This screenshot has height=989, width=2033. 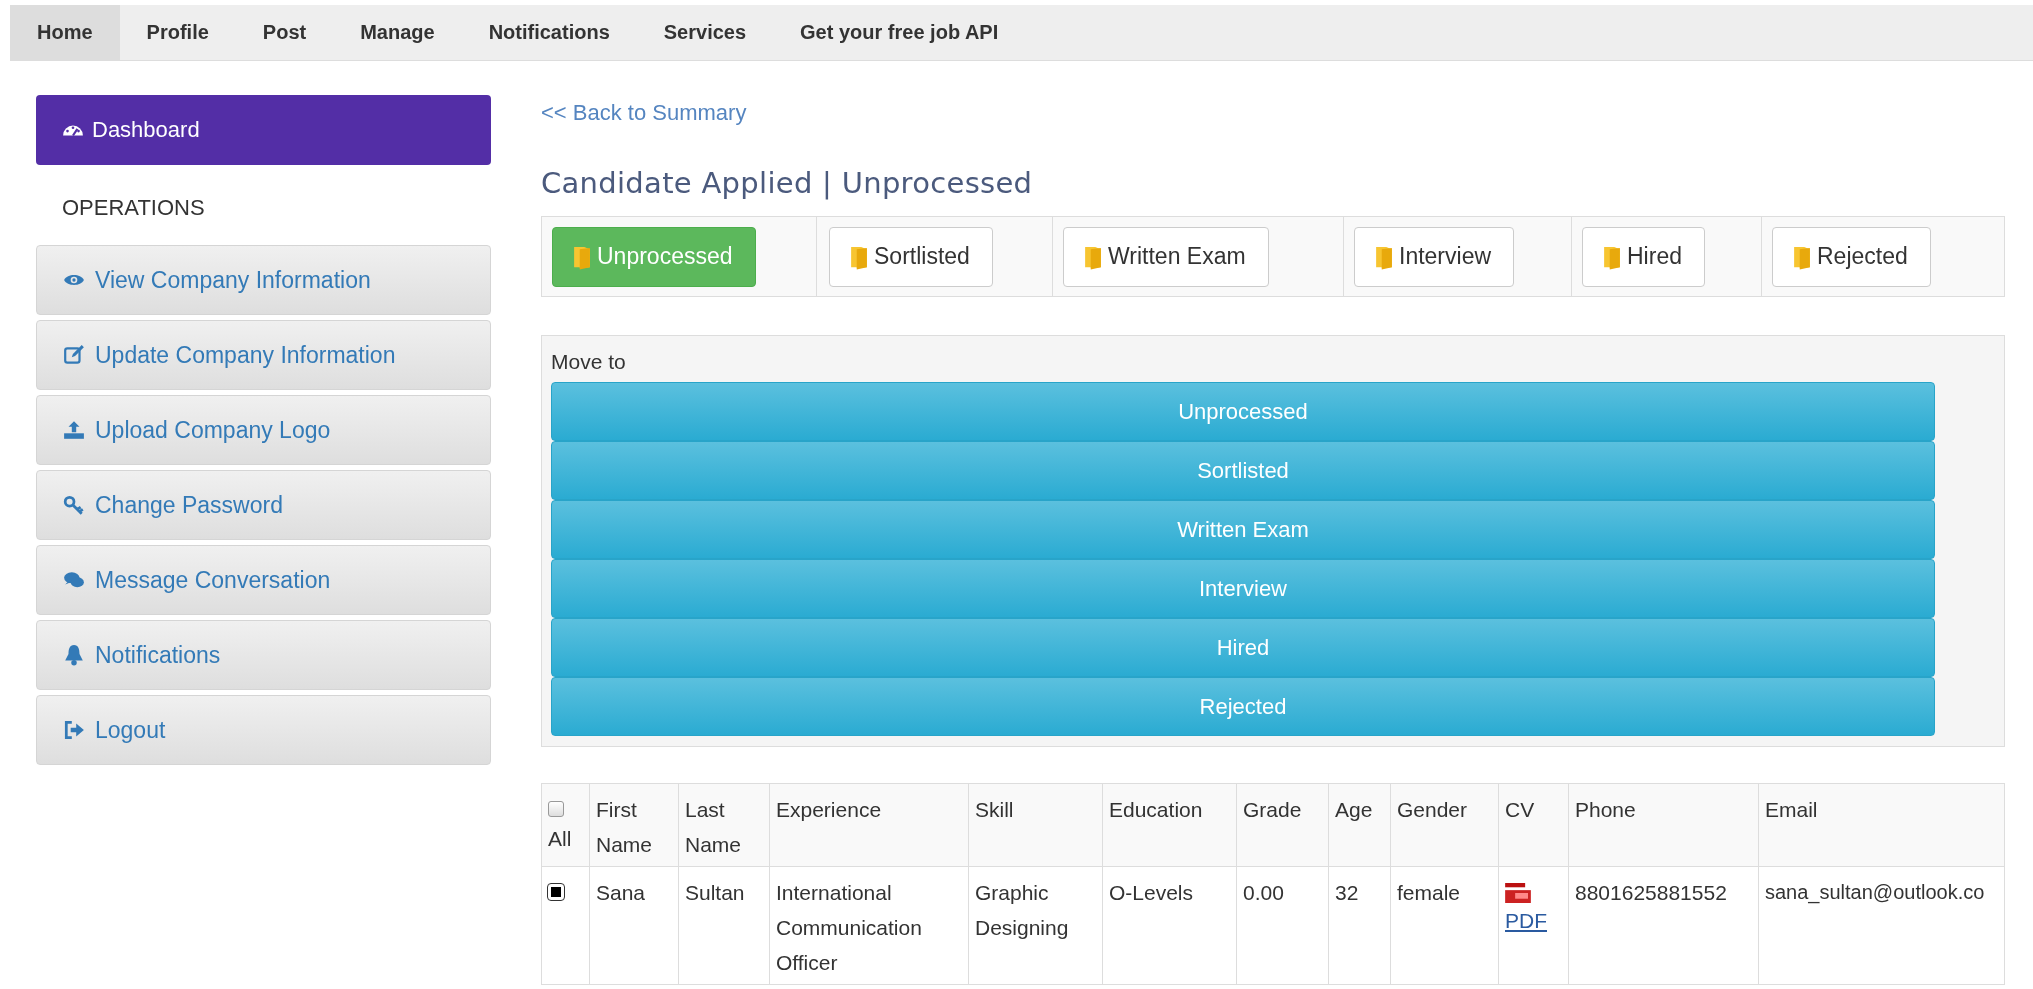 I want to click on back-link: << Back to Summary, so click(x=644, y=113).